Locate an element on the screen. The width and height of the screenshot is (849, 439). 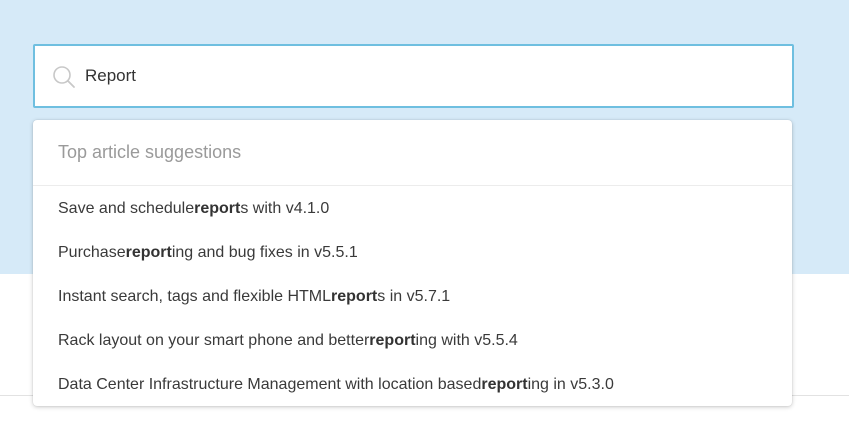
suggestion-text-after: s with v4.1.0 is located at coordinates (285, 208).